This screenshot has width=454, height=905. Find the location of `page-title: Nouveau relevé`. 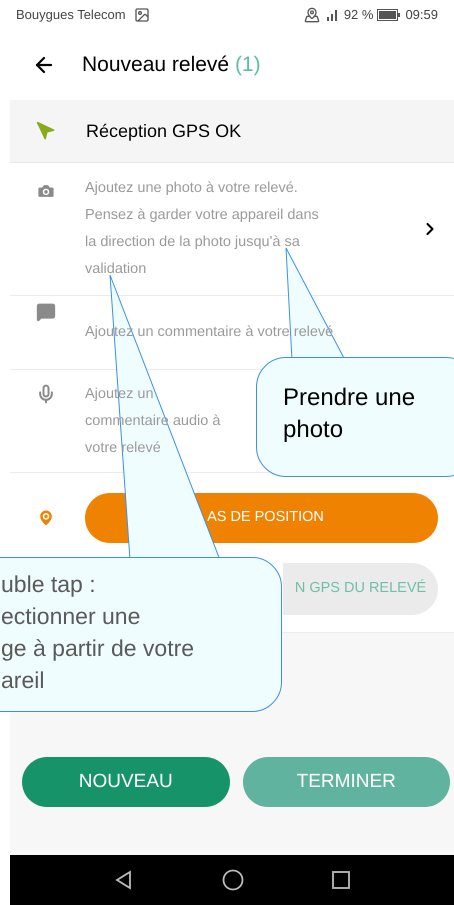

page-title: Nouveau relevé is located at coordinates (156, 64).